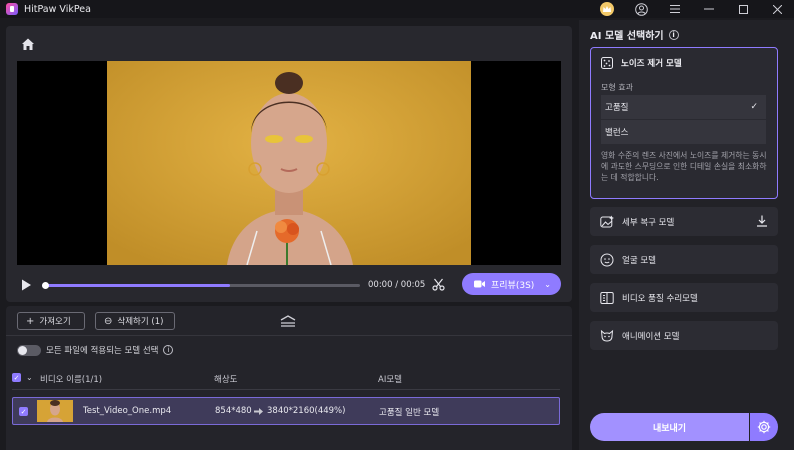 The height and width of the screenshot is (450, 794). I want to click on maximize-icon, so click(743, 9).